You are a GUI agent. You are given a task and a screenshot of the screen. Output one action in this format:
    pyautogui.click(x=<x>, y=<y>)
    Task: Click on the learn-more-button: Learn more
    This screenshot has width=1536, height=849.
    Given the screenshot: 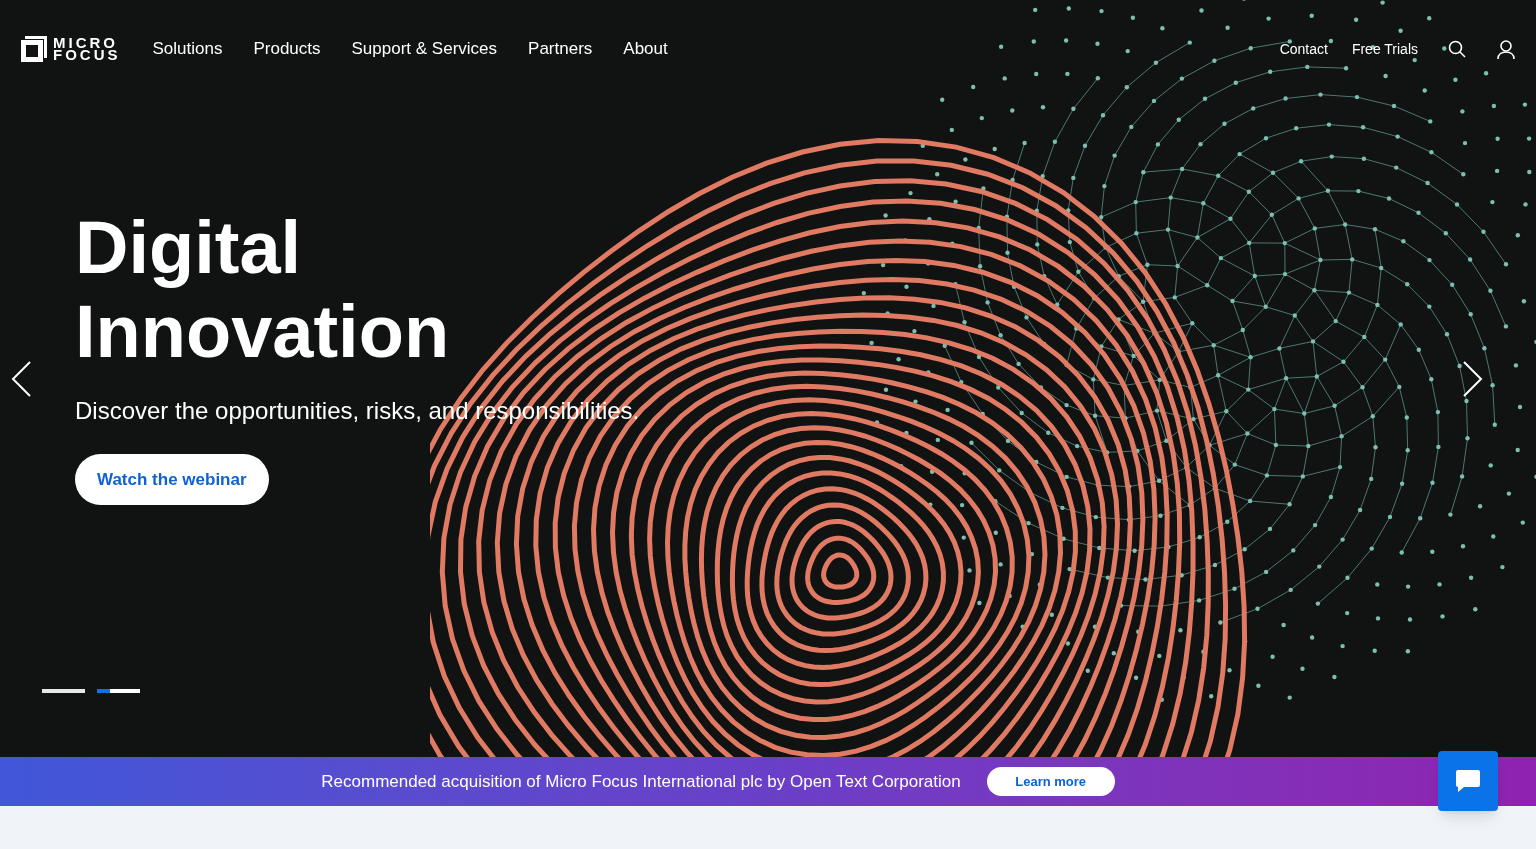 What is the action you would take?
    pyautogui.click(x=1050, y=781)
    